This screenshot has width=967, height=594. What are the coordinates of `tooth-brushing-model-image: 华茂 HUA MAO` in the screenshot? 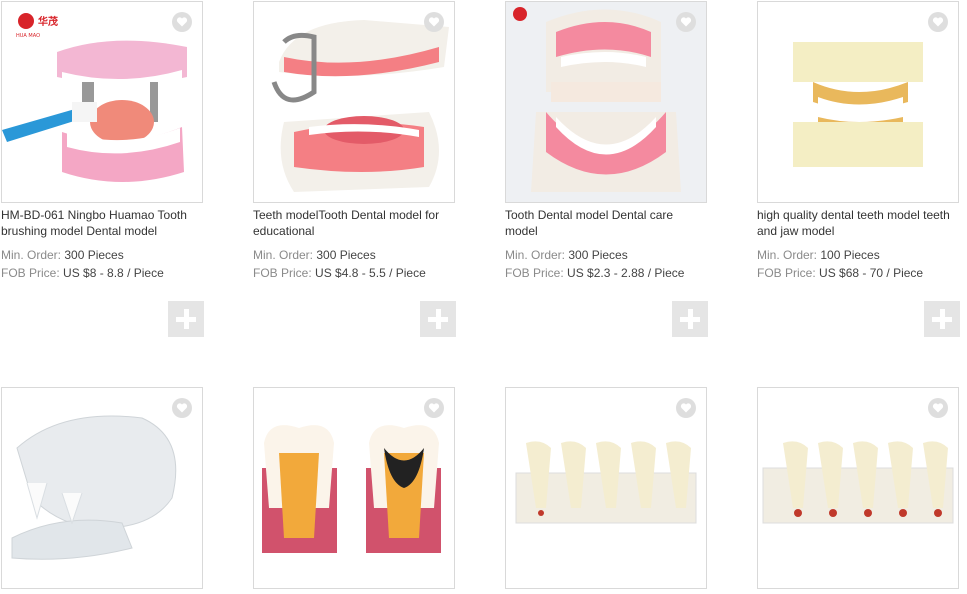 It's located at (102, 102).